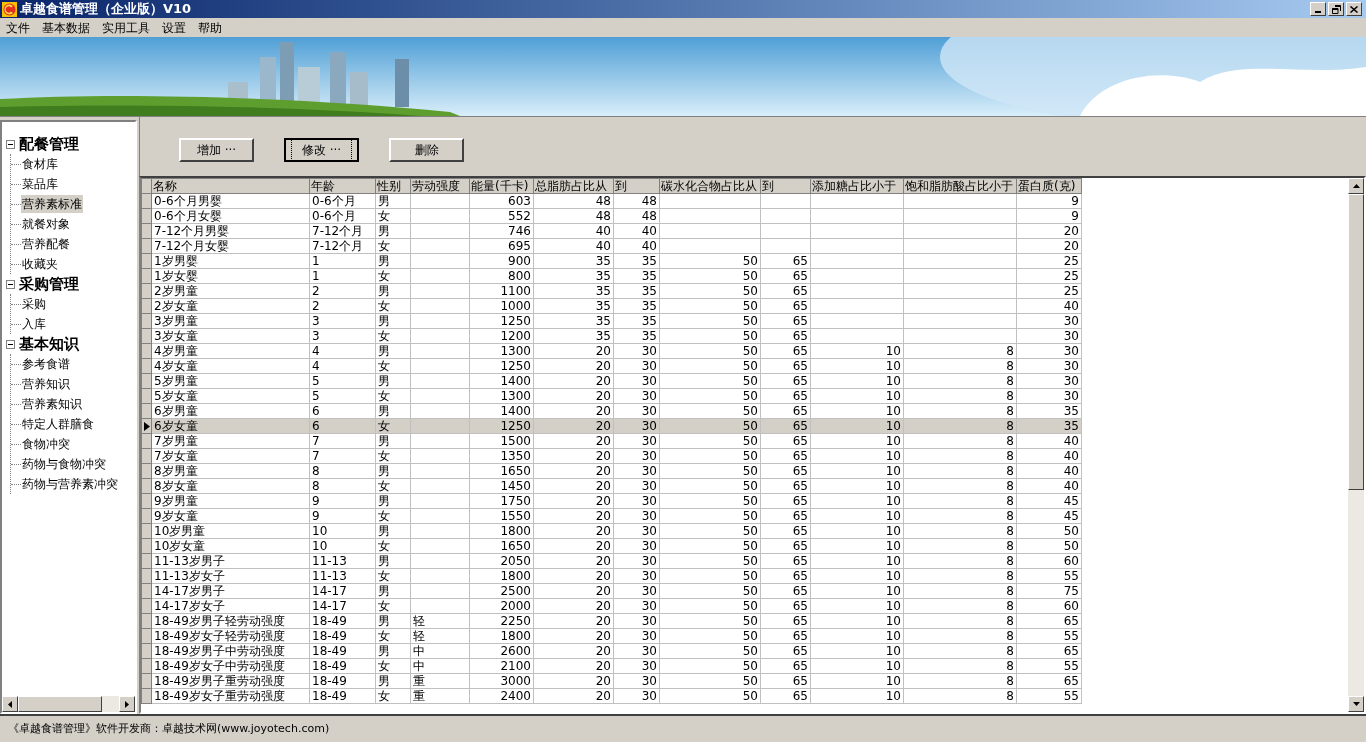  I want to click on table-cell: 1000, so click(501, 306).